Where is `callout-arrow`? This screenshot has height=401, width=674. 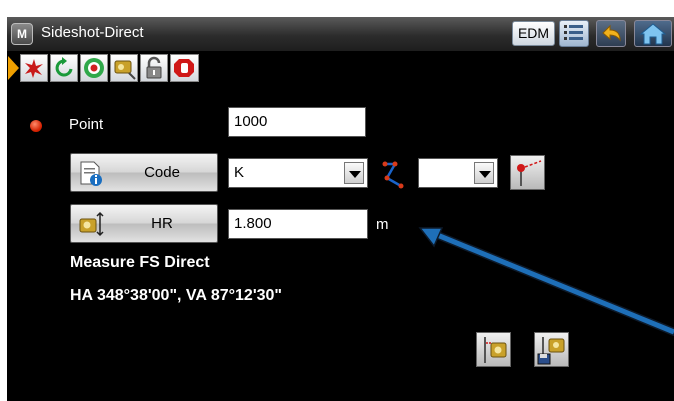
callout-arrow is located at coordinates (543, 282).